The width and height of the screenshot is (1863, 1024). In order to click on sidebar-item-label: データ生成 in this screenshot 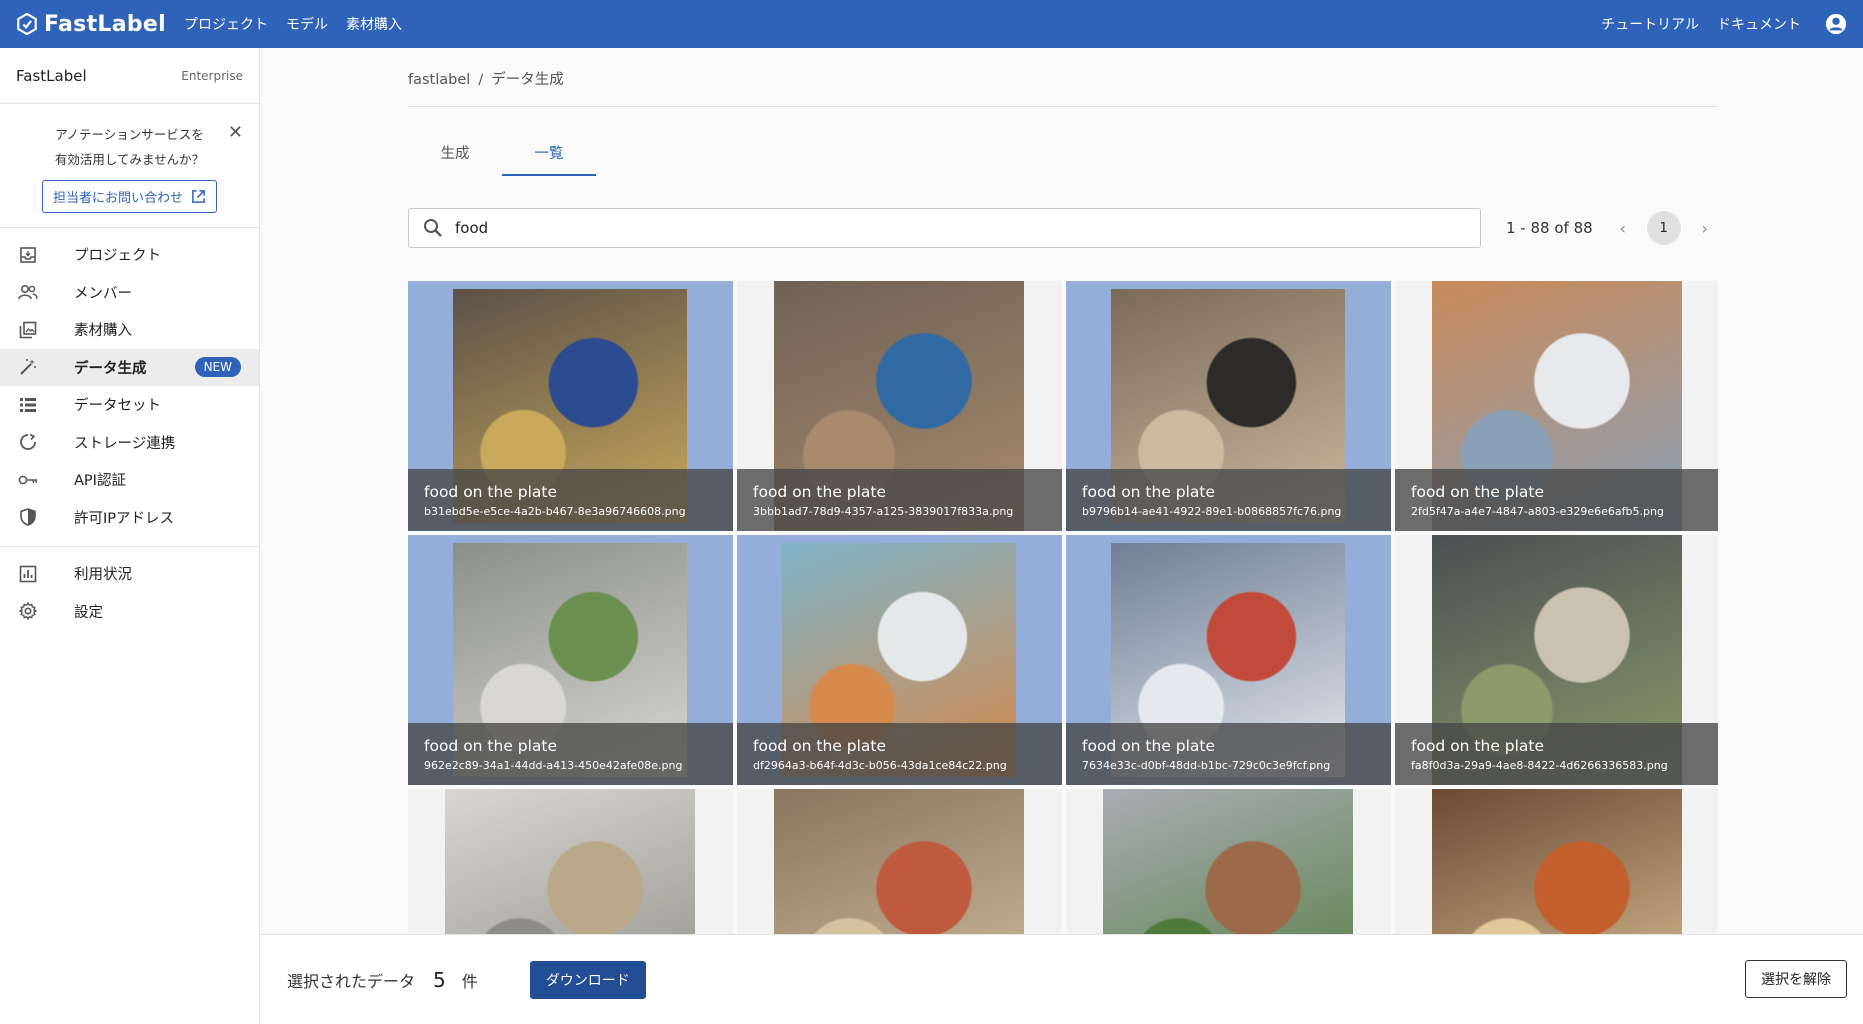, I will do `click(110, 368)`.